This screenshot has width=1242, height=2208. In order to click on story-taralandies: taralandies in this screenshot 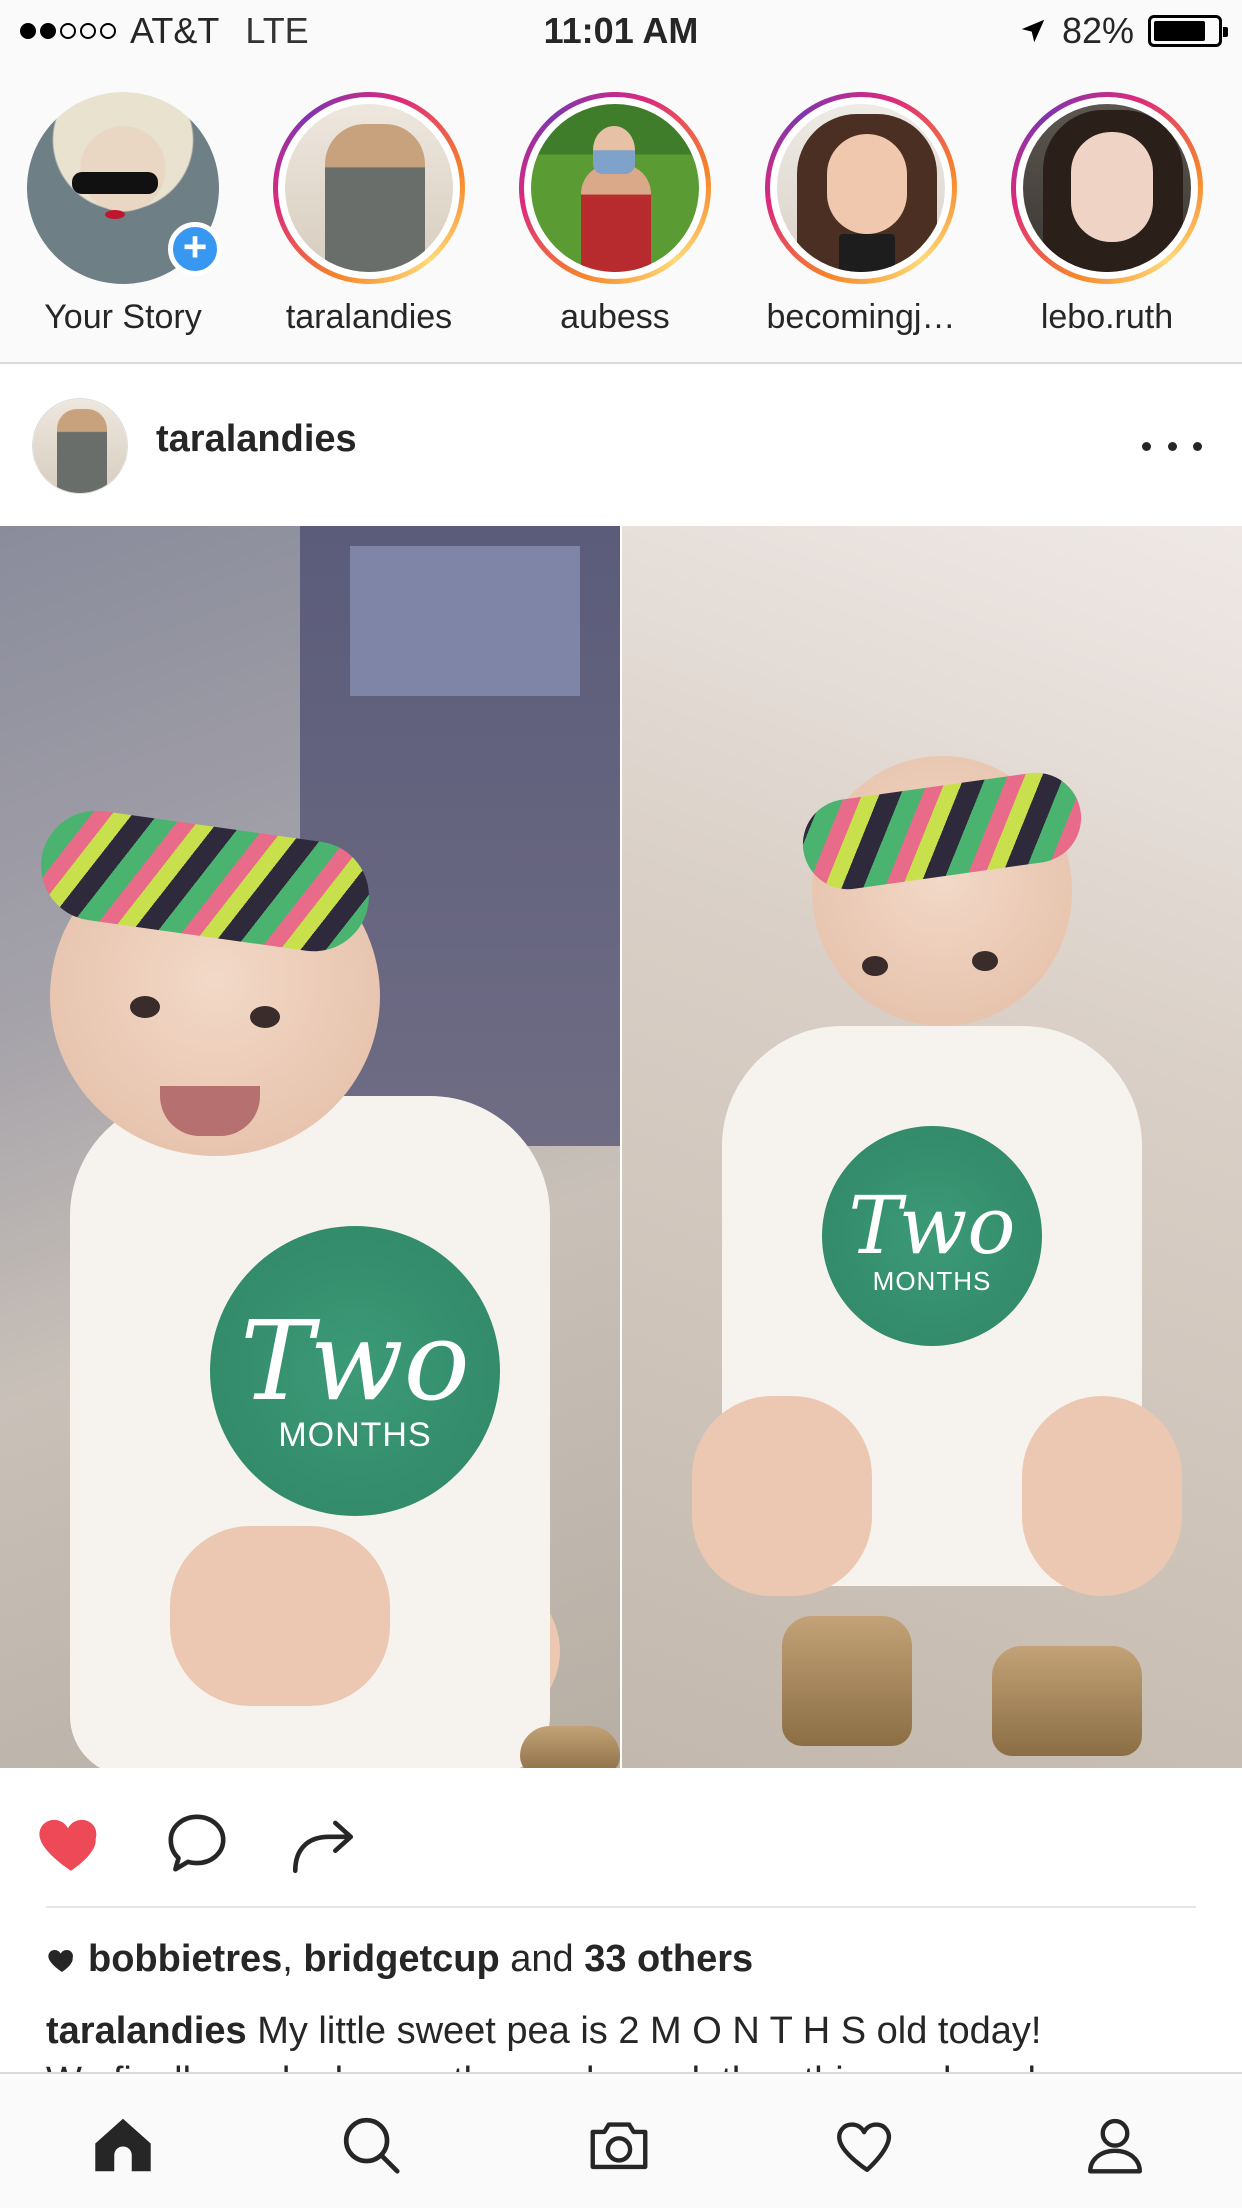, I will do `click(369, 214)`.